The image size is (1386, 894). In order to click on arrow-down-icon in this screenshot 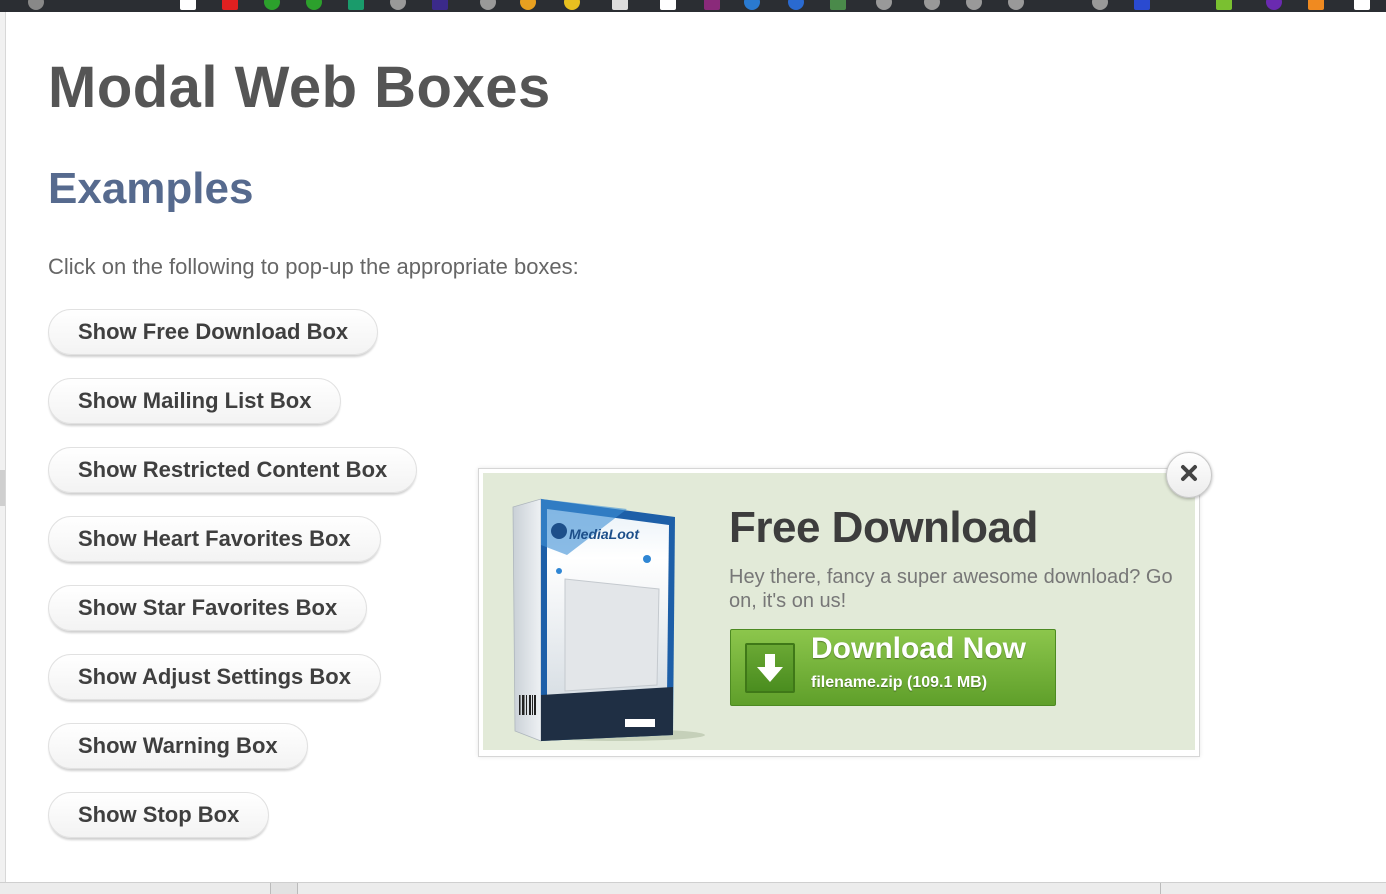, I will do `click(770, 668)`.